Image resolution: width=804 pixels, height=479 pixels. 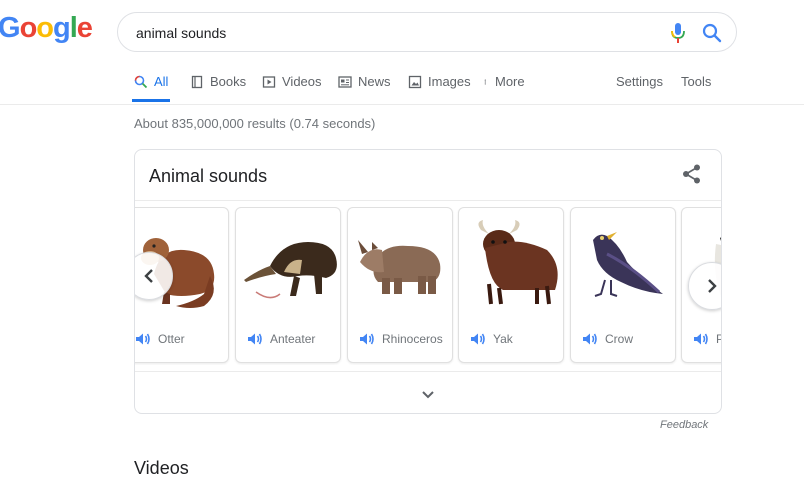 What do you see at coordinates (171, 339) in the screenshot?
I see `animal-name: Otter` at bounding box center [171, 339].